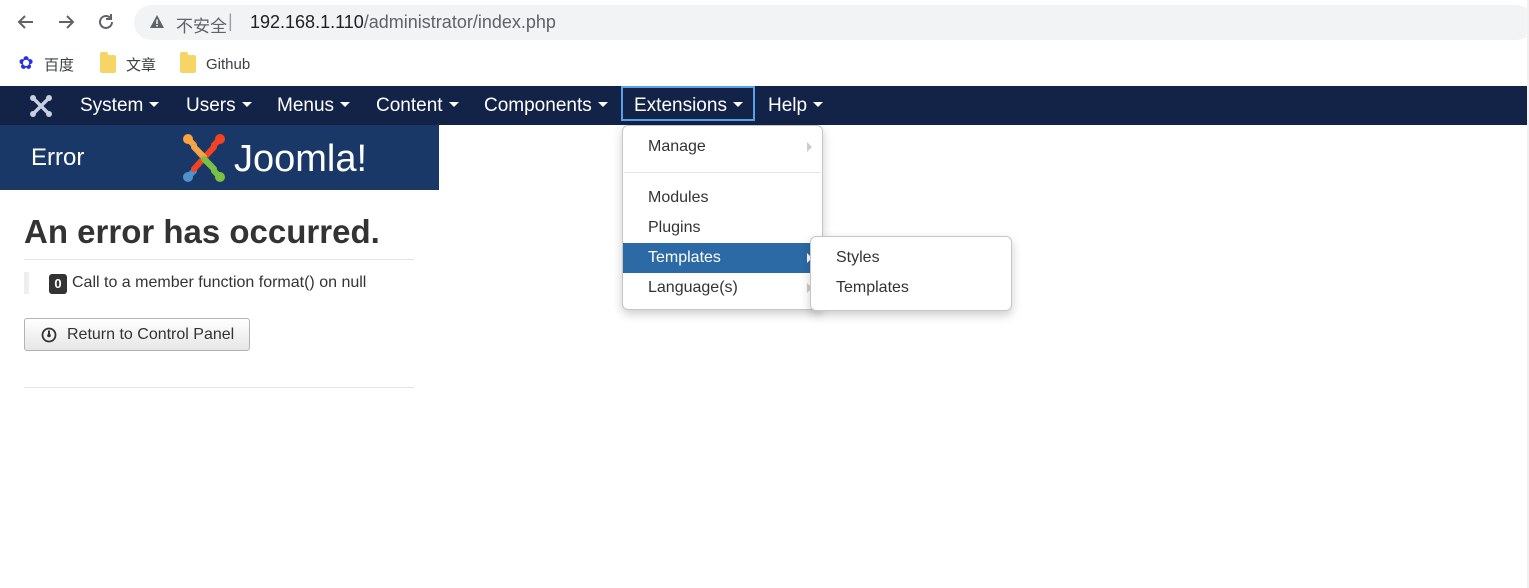  I want to click on dashboard-icon, so click(49, 335).